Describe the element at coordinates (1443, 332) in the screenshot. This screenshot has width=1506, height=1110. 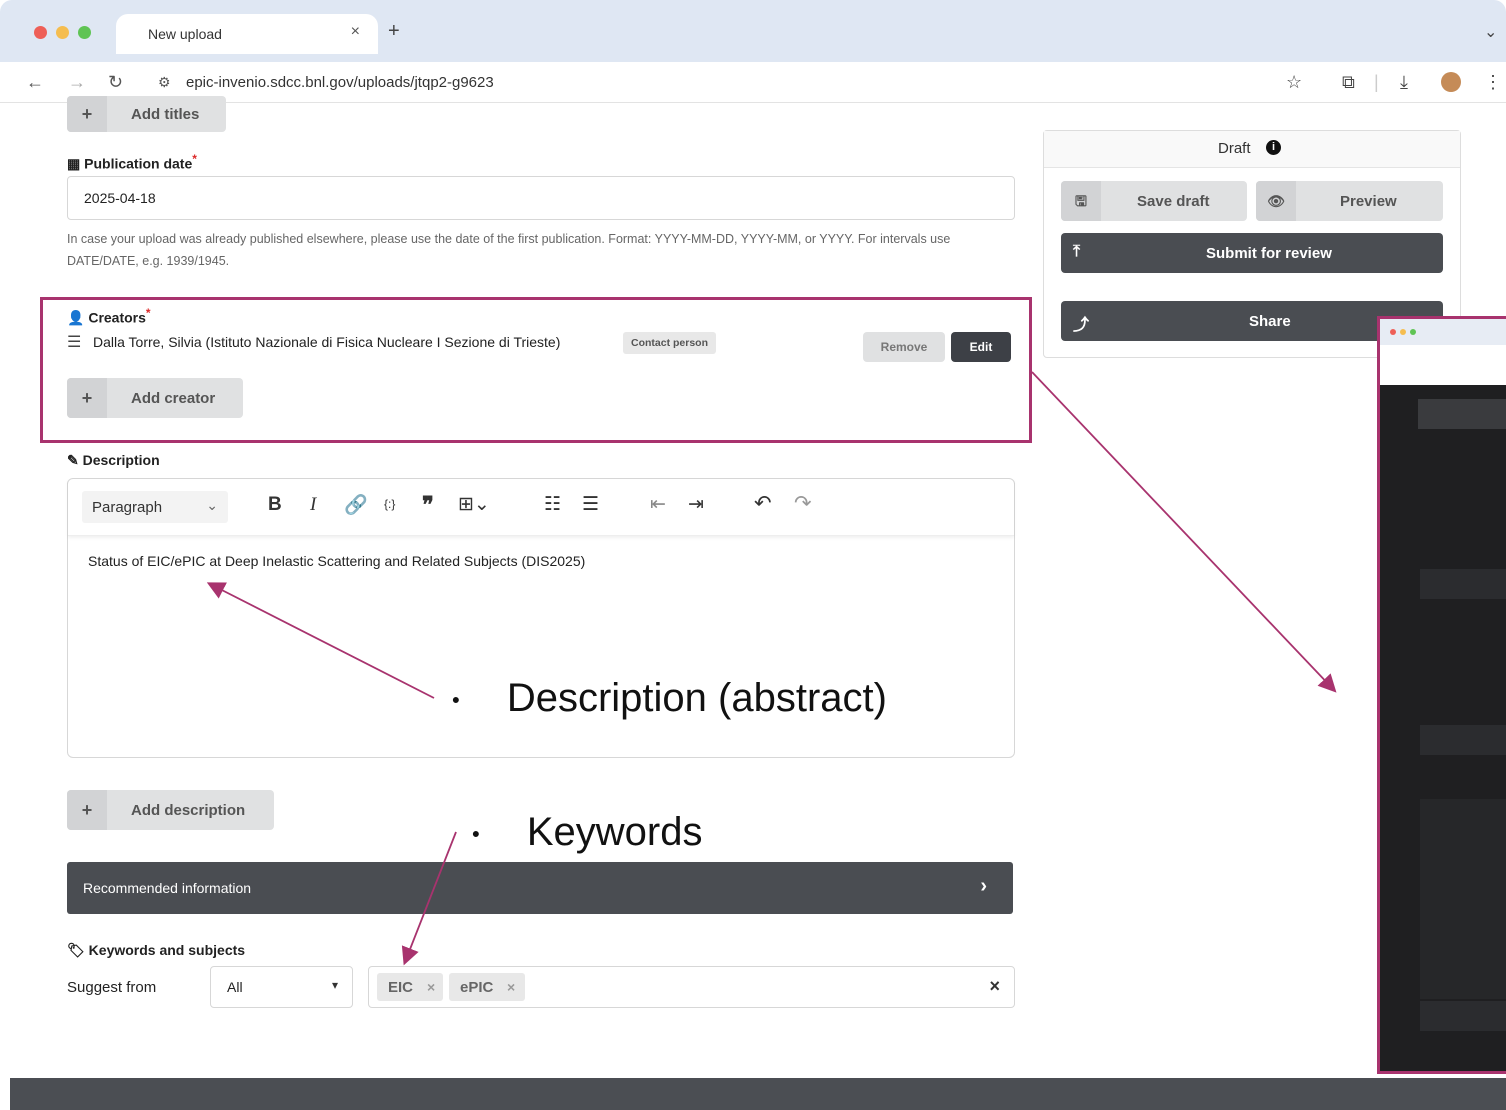
I see `thumbnail-tab-bar` at that location.